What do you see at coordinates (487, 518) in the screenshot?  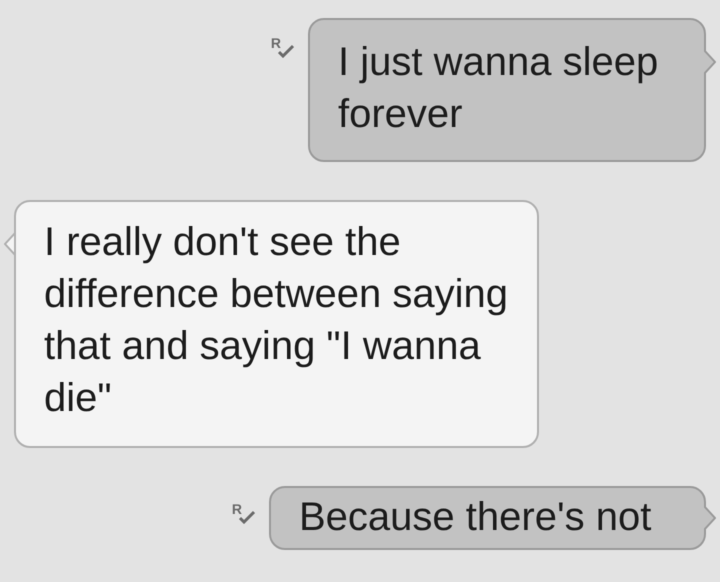 I see `message-bubble: Because there's not` at bounding box center [487, 518].